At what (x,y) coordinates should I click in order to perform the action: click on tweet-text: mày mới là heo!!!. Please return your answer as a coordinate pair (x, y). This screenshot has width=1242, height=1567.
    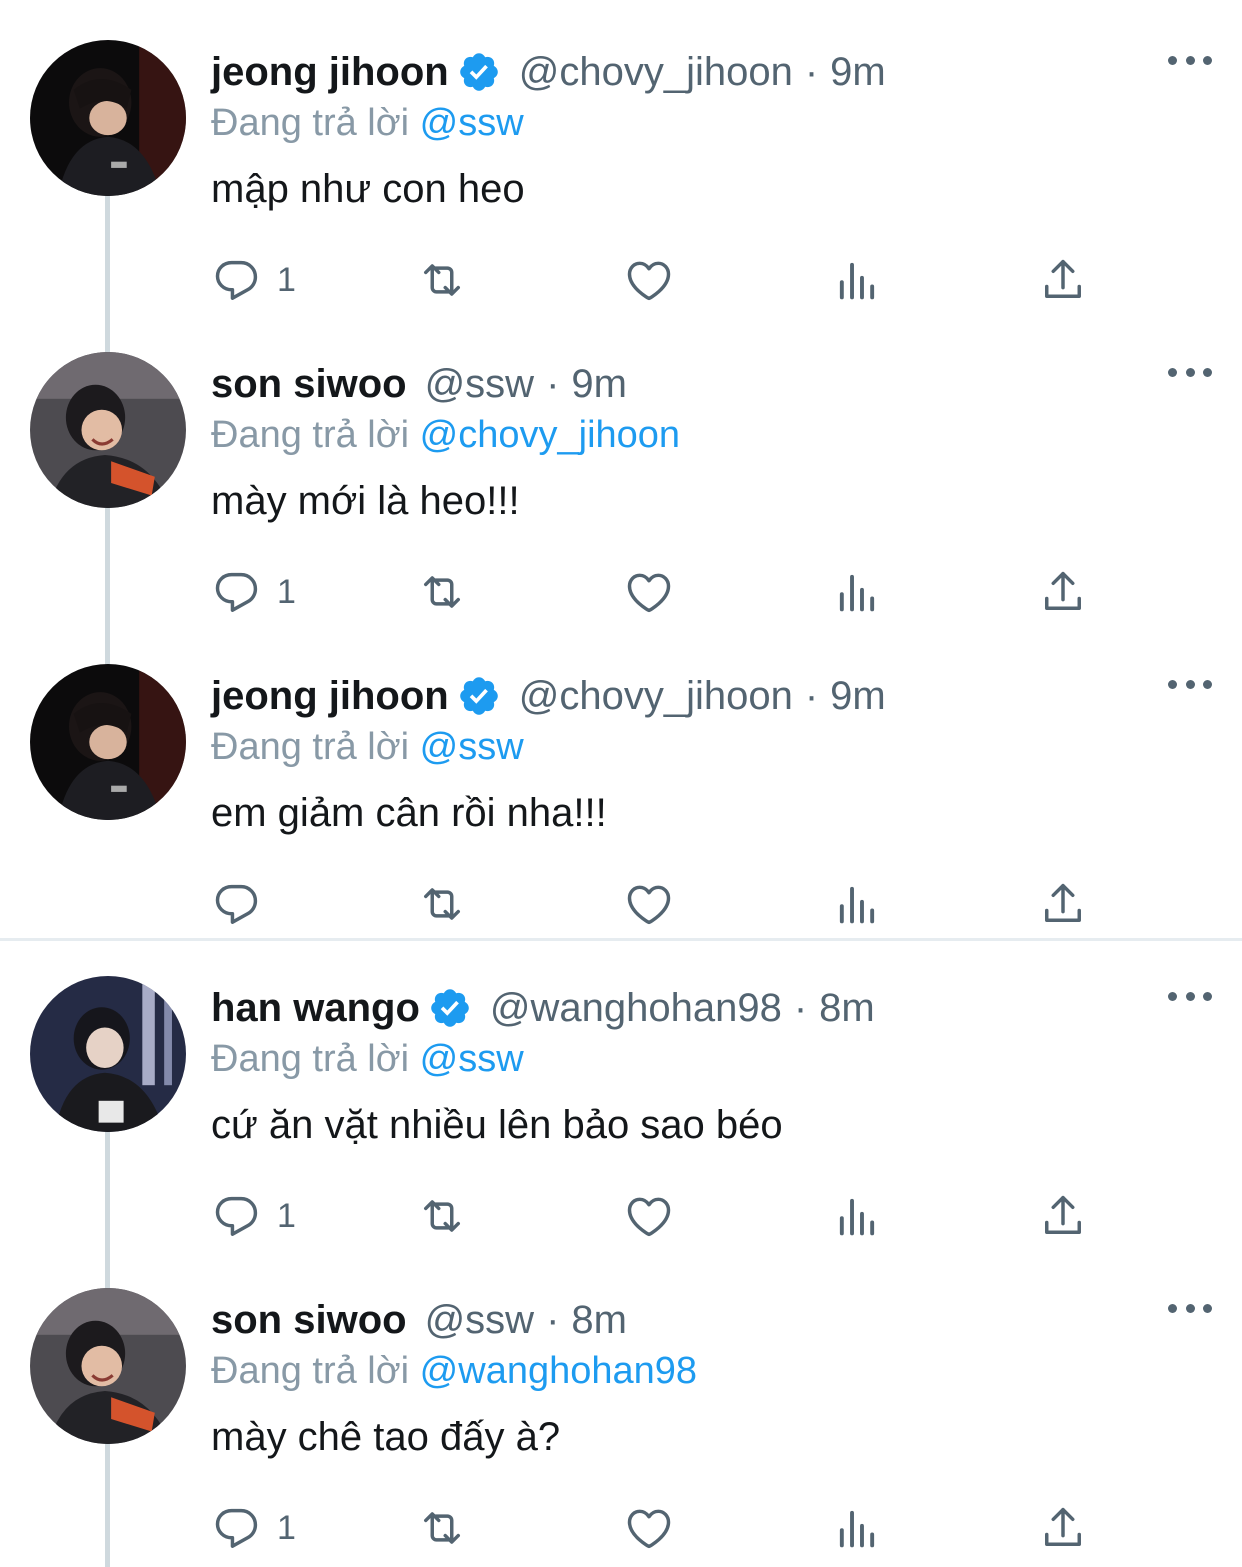
    Looking at the image, I should click on (365, 501).